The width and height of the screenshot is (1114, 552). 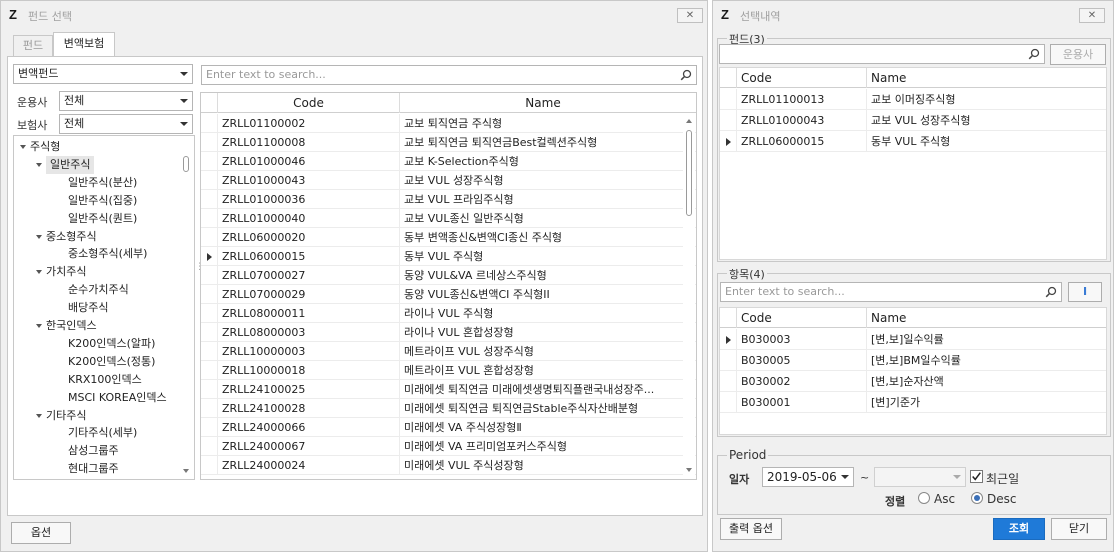 I want to click on table-row: ZRLL24000024 미래에셋 VUL 주식성장형, so click(x=448, y=465).